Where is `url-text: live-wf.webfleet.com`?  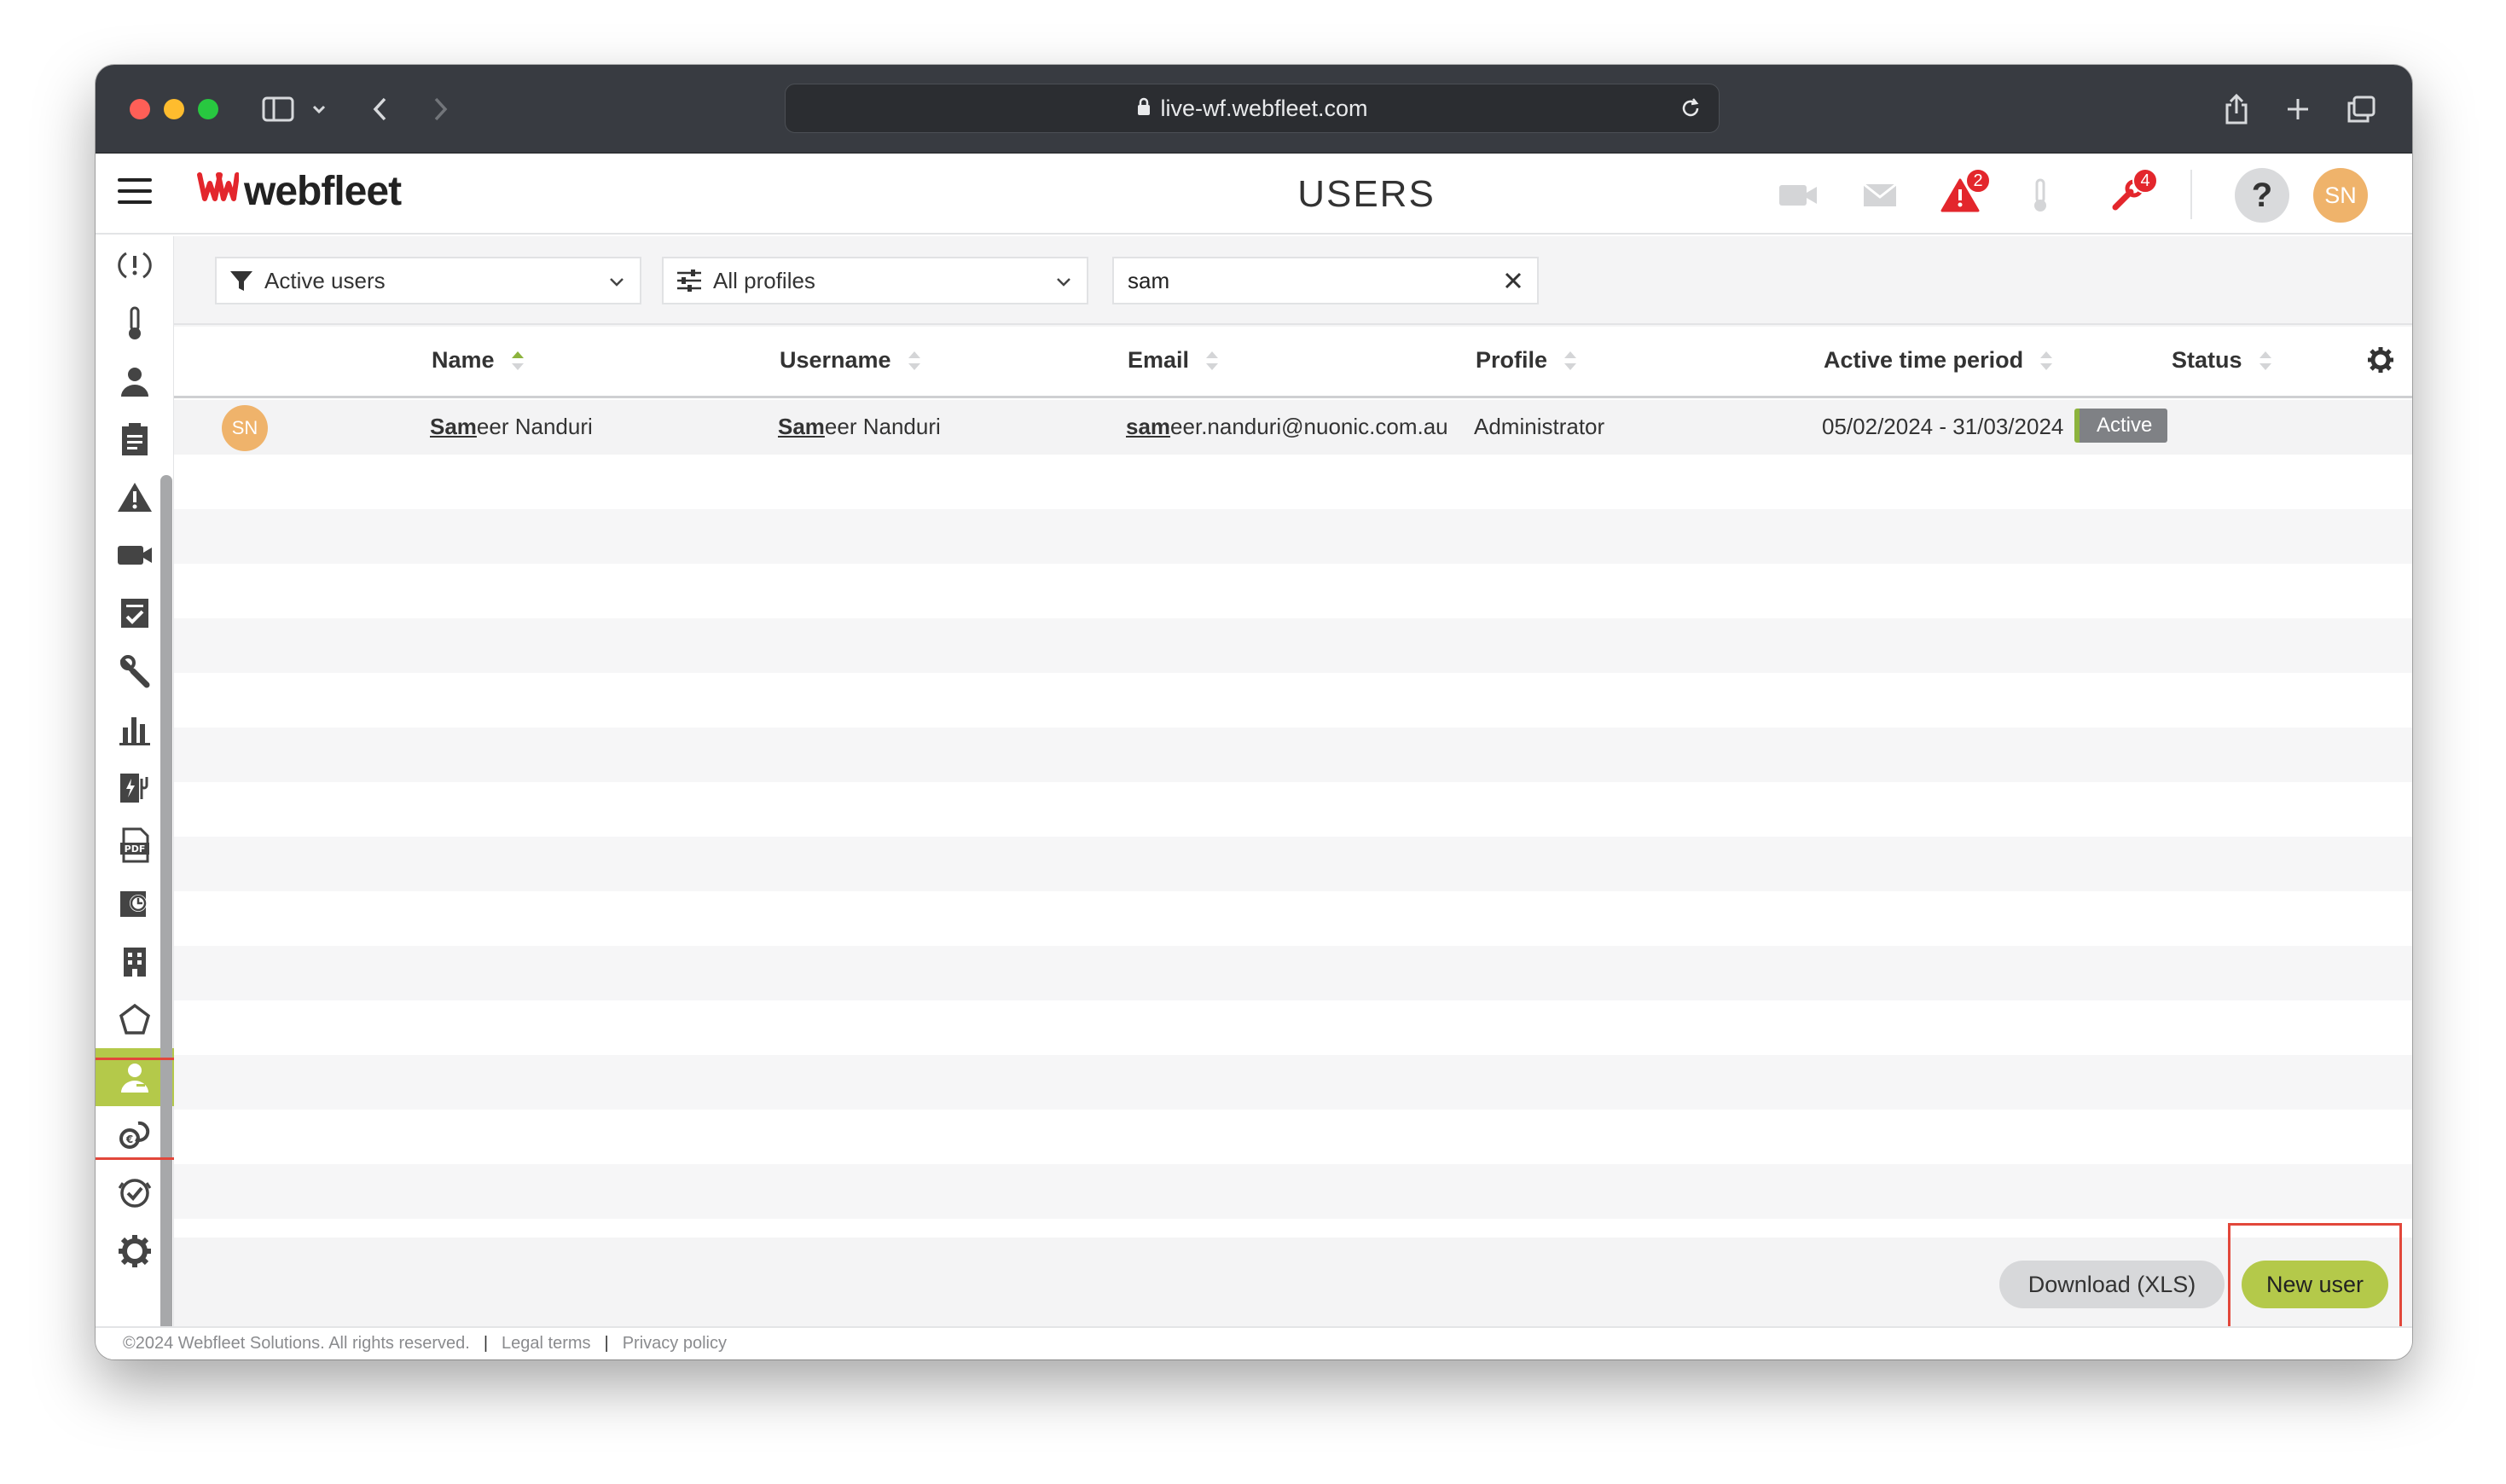 url-text: live-wf.webfleet.com is located at coordinates (1264, 108).